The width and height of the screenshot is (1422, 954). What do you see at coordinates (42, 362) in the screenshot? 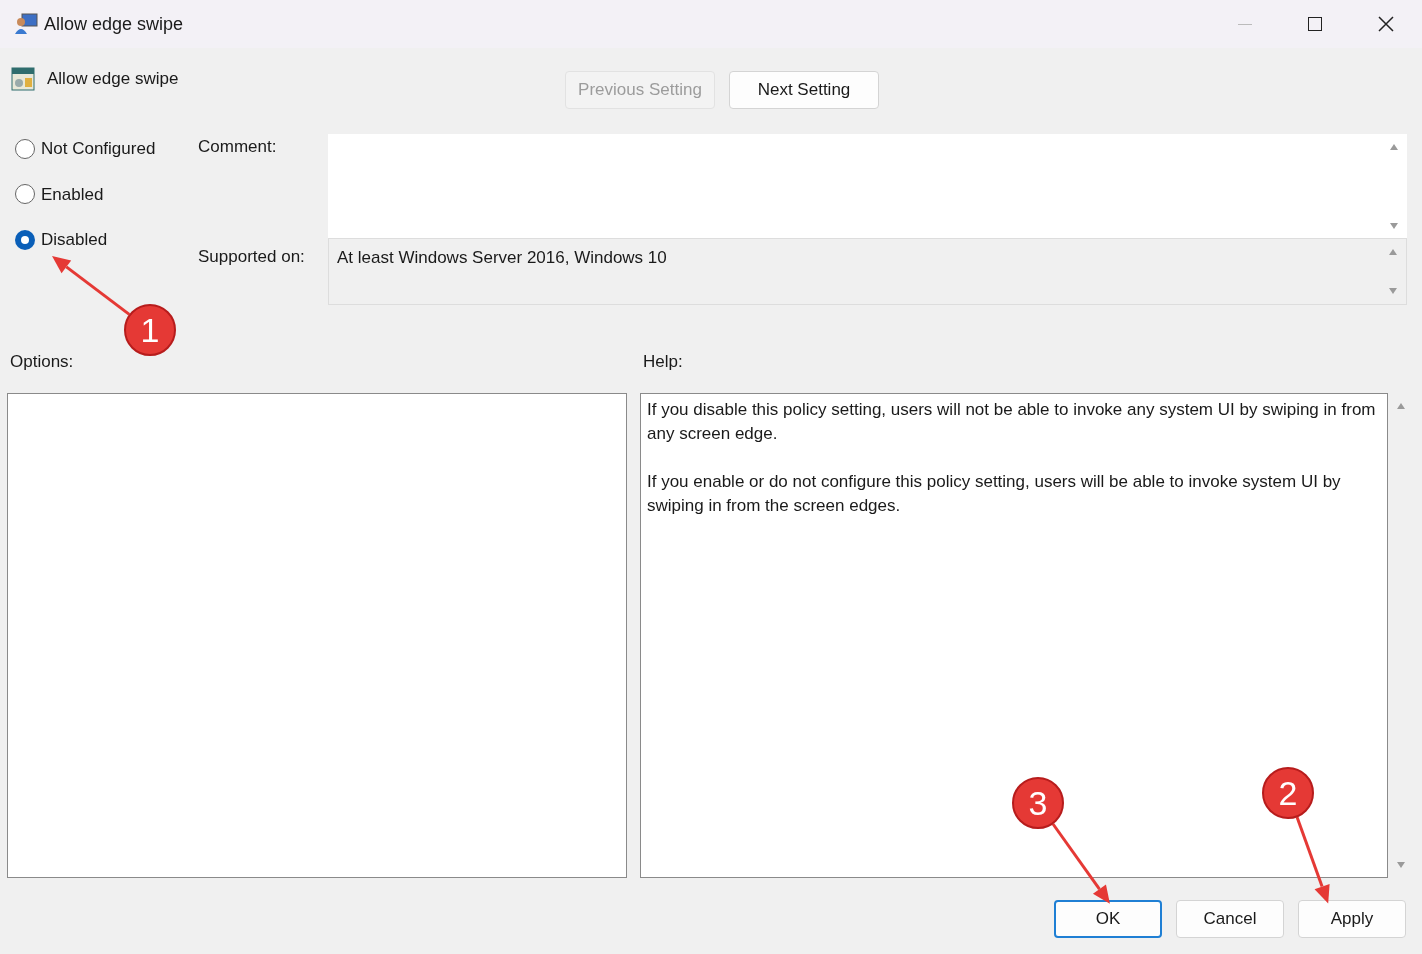
I see `options-label: Options:` at bounding box center [42, 362].